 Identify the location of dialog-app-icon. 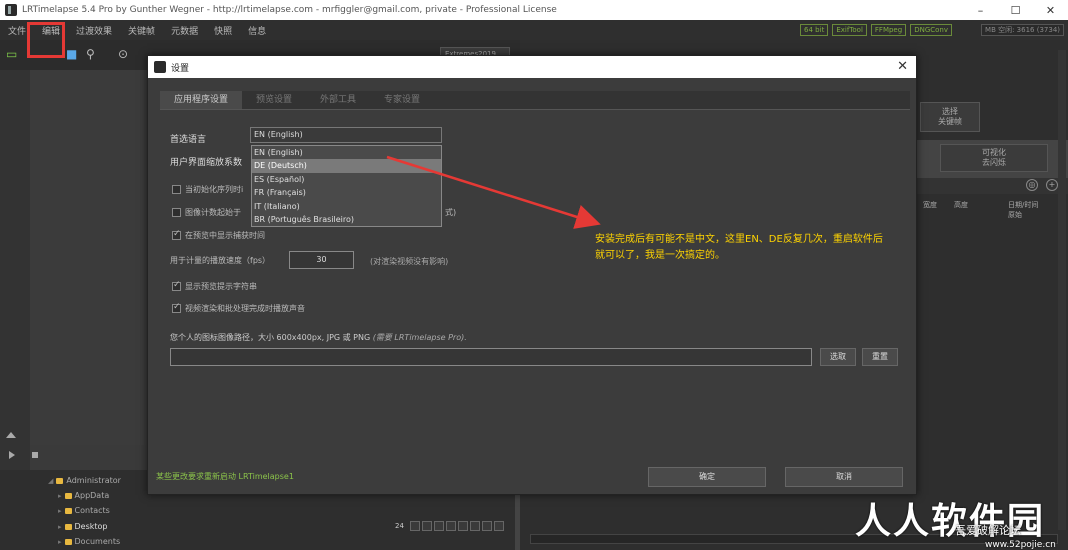
(160, 67).